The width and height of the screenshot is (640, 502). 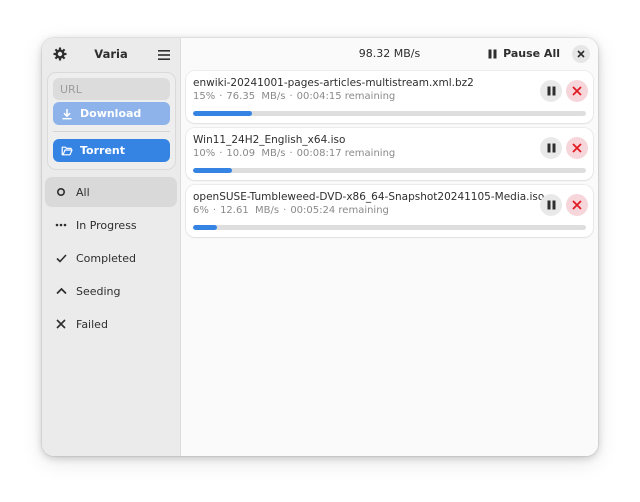 I want to click on download-meta: 15% · 76.35 MB/s · 00:04:15 remaining, so click(x=294, y=96).